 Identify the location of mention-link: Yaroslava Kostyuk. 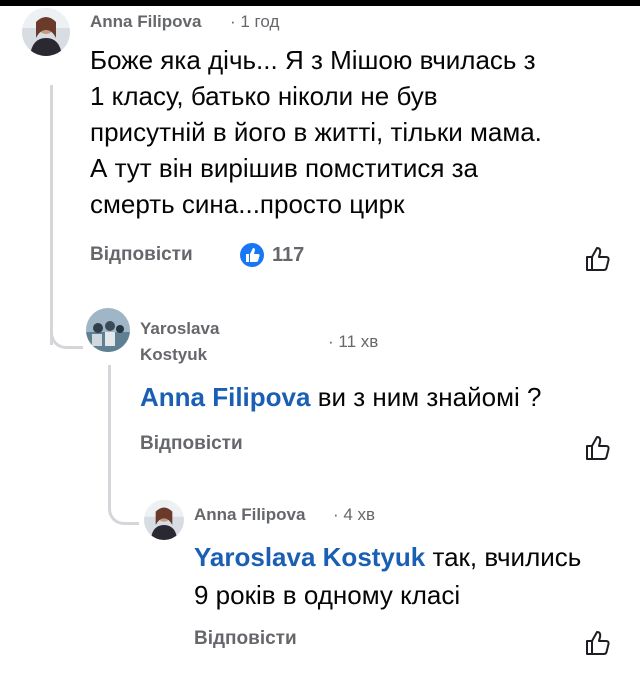
(309, 557).